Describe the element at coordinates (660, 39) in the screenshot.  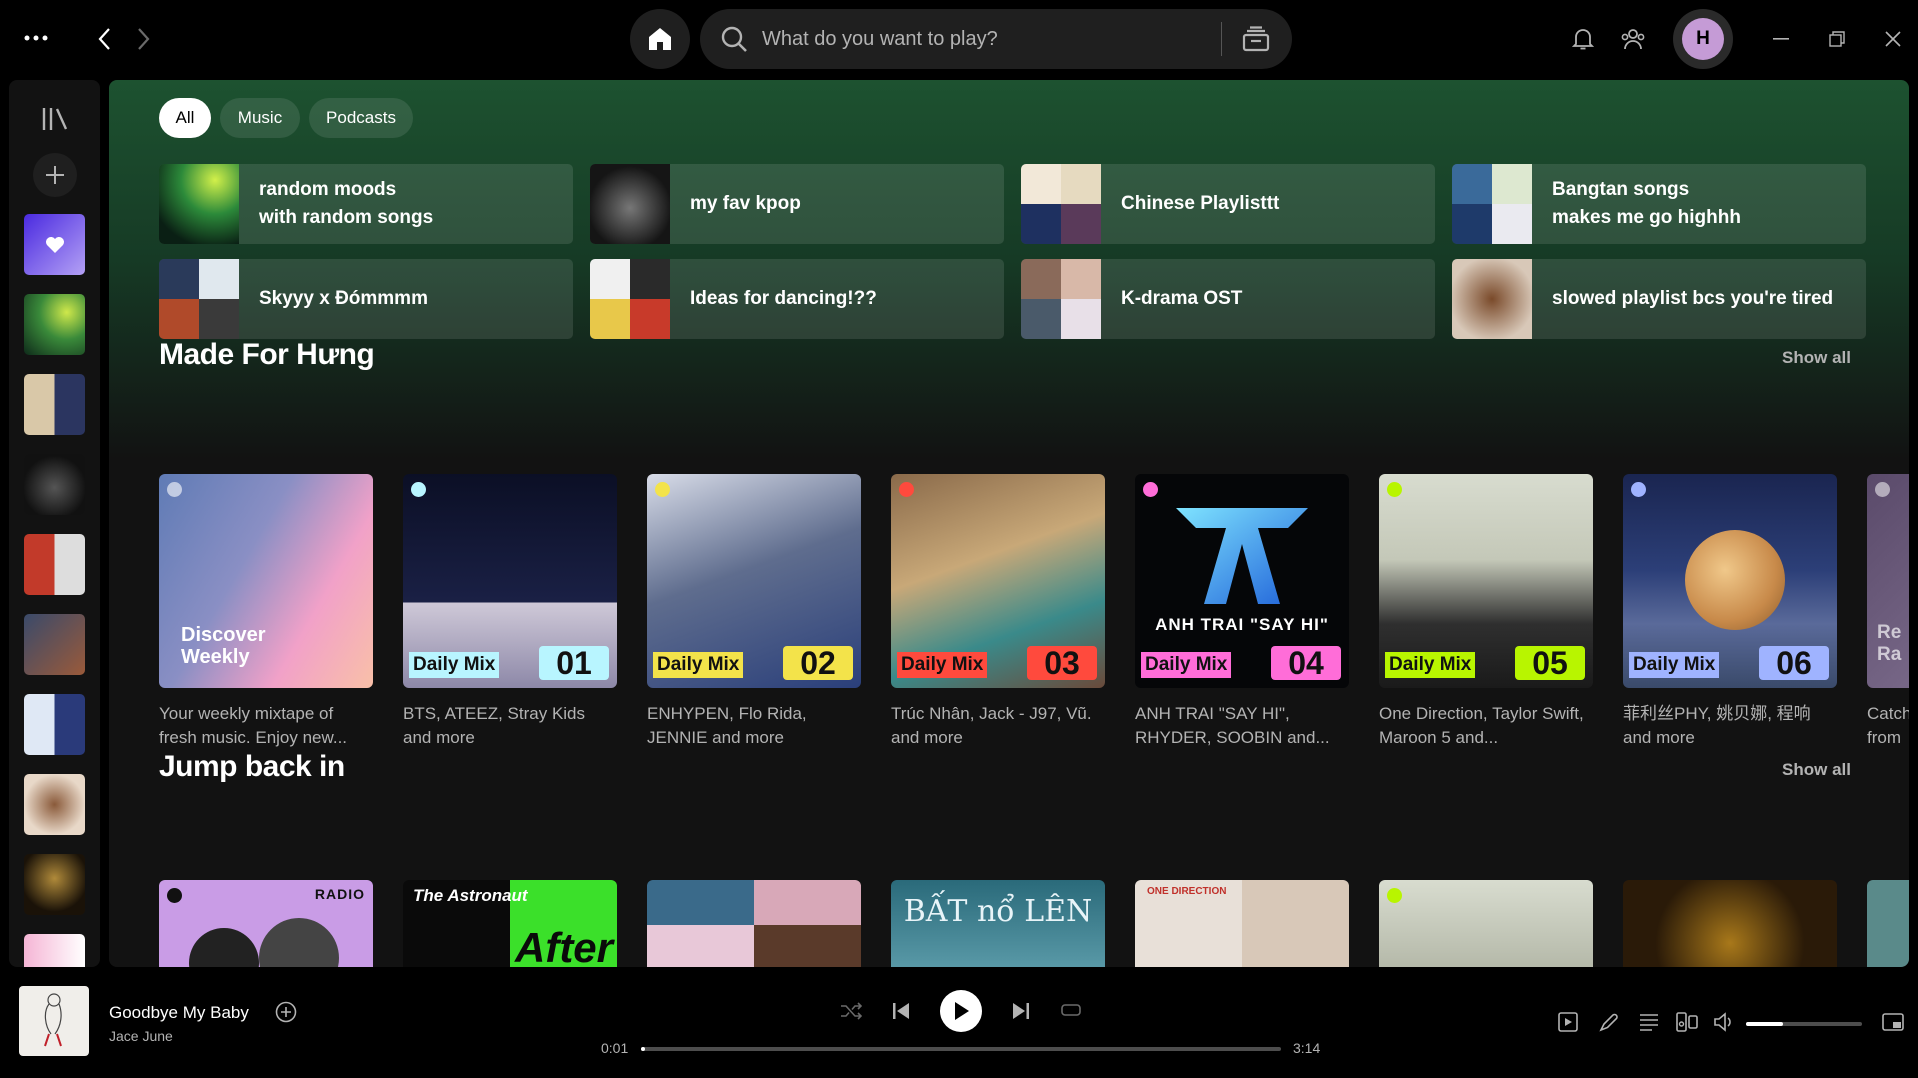
I see `home-button` at that location.